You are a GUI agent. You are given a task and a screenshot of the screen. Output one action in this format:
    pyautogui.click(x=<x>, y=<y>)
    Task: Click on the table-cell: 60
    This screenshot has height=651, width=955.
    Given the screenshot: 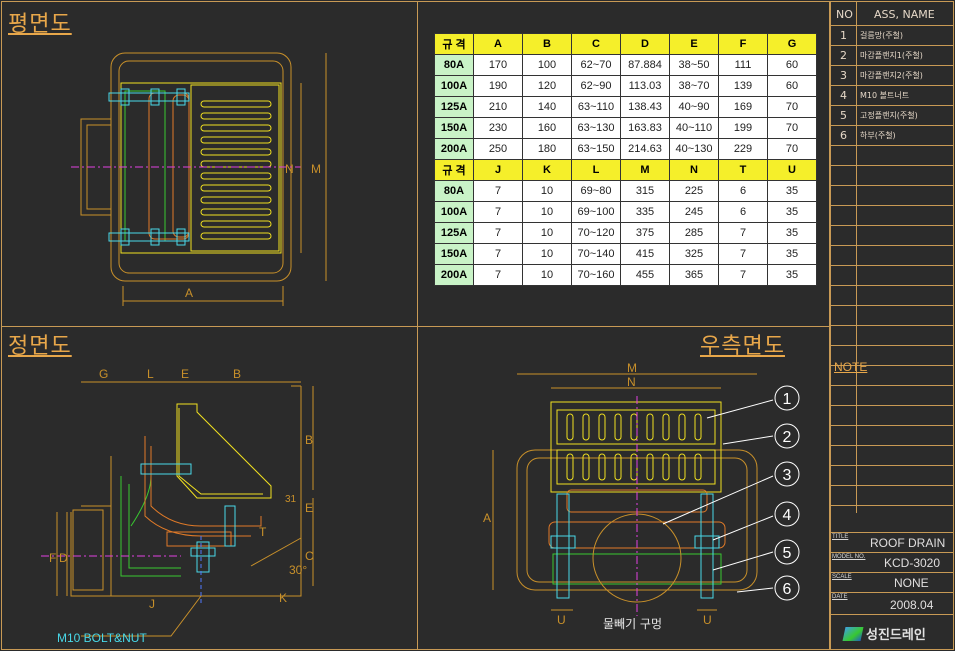 What is the action you would take?
    pyautogui.click(x=792, y=86)
    